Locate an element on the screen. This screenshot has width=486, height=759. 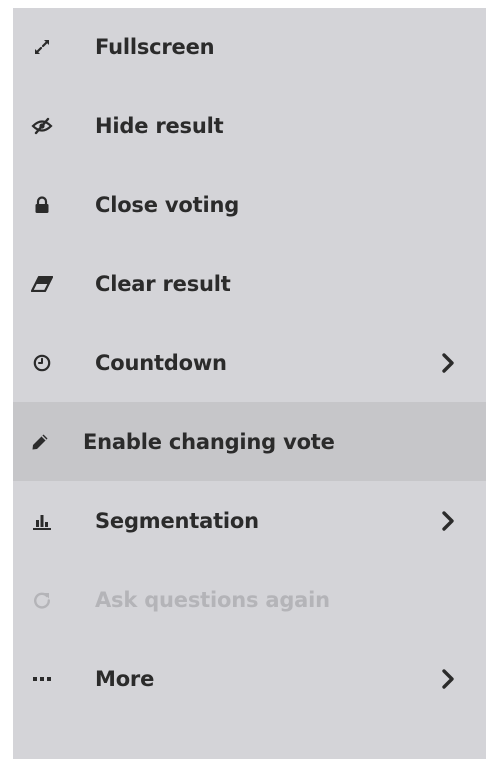
menu-item-label: Clear result is located at coordinates (163, 283).